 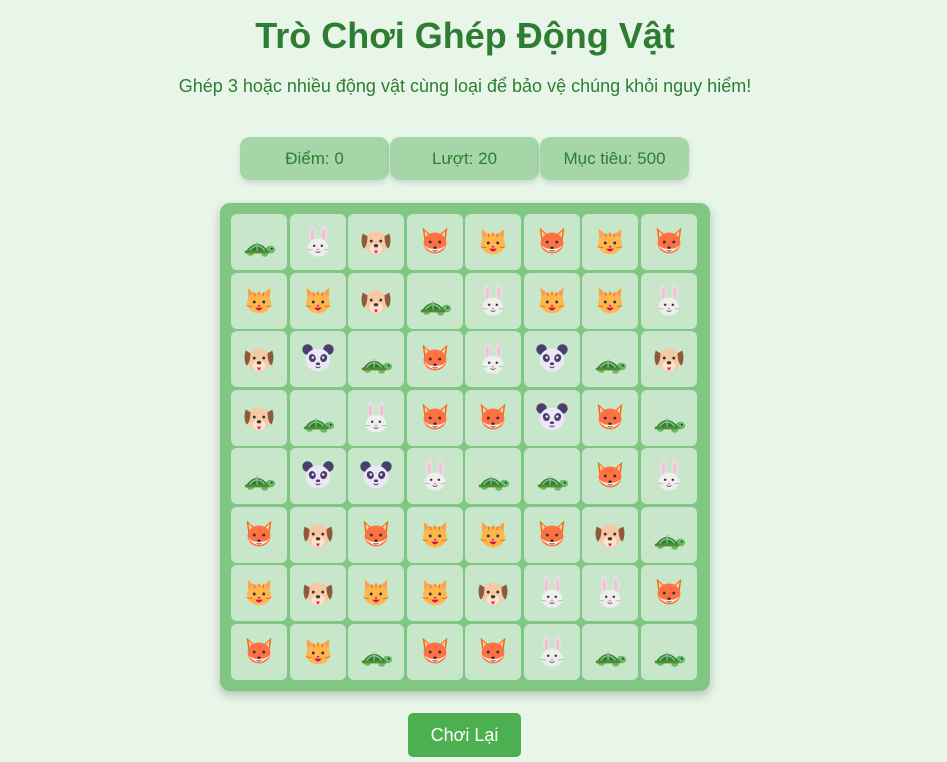 What do you see at coordinates (464, 735) in the screenshot?
I see `restart-button: Chơi Lại` at bounding box center [464, 735].